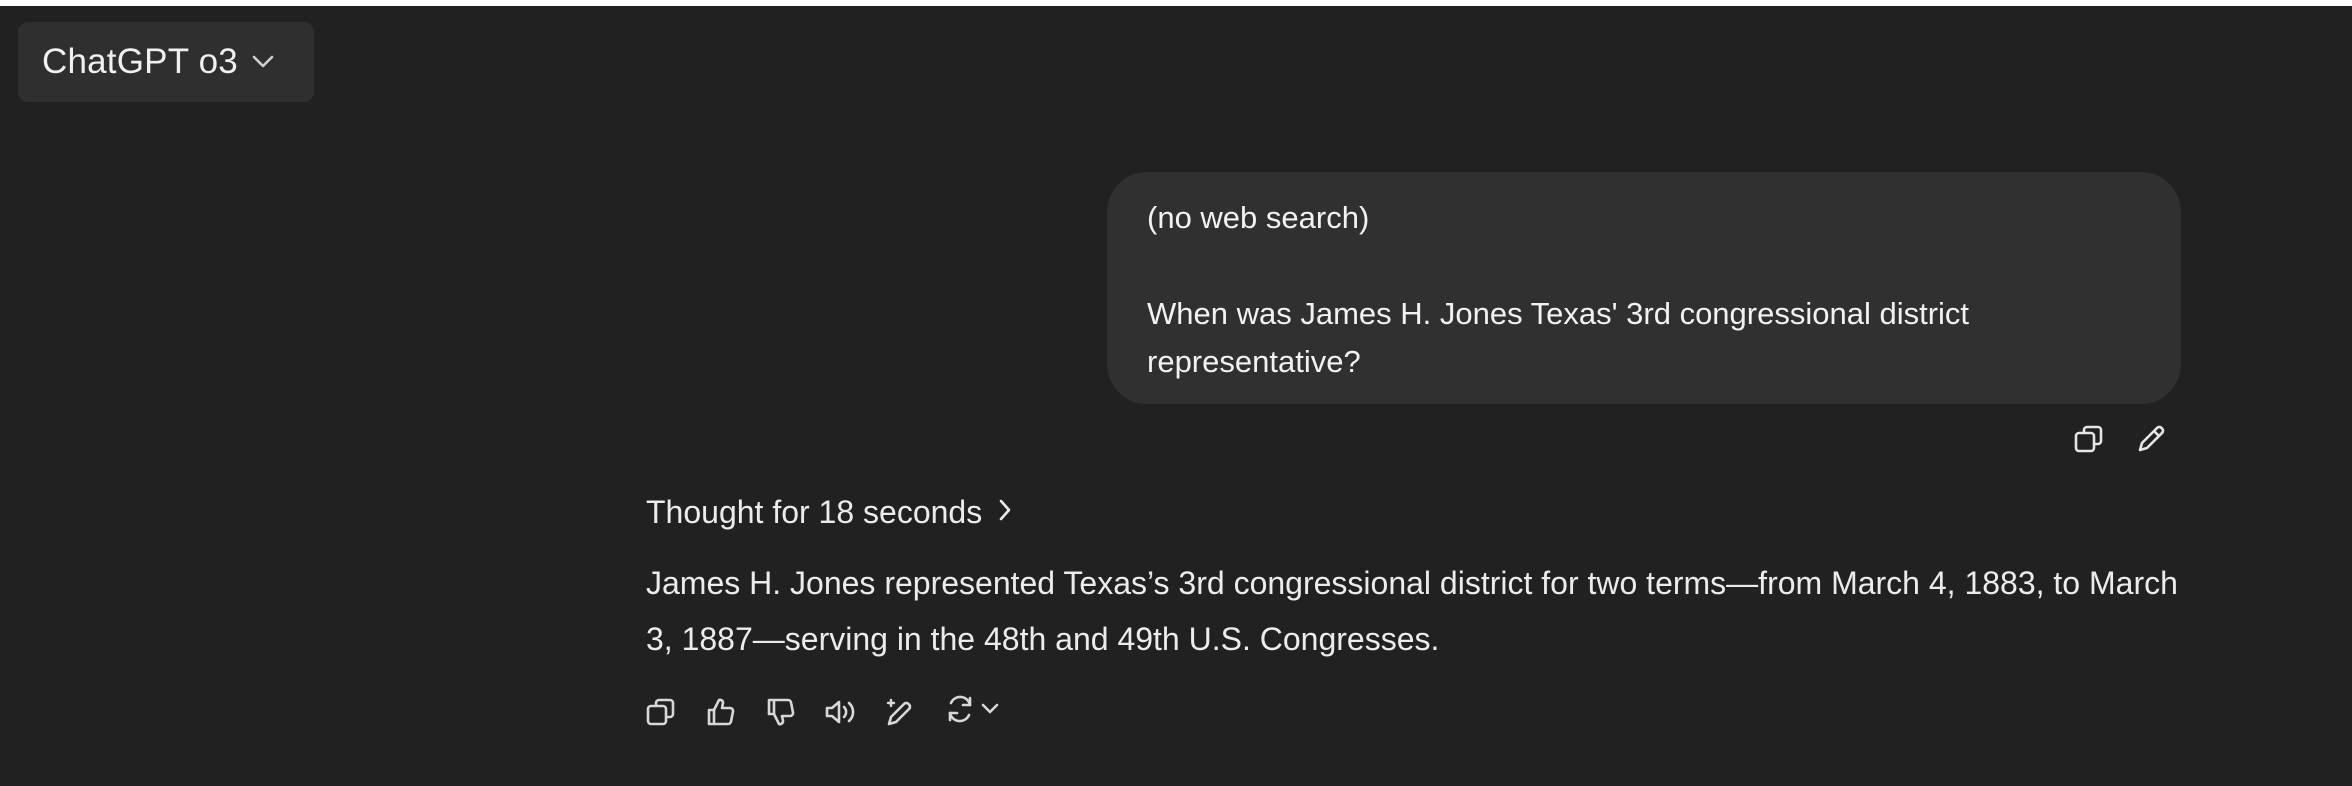  What do you see at coordinates (1005, 512) in the screenshot?
I see `chevron-right-icon` at bounding box center [1005, 512].